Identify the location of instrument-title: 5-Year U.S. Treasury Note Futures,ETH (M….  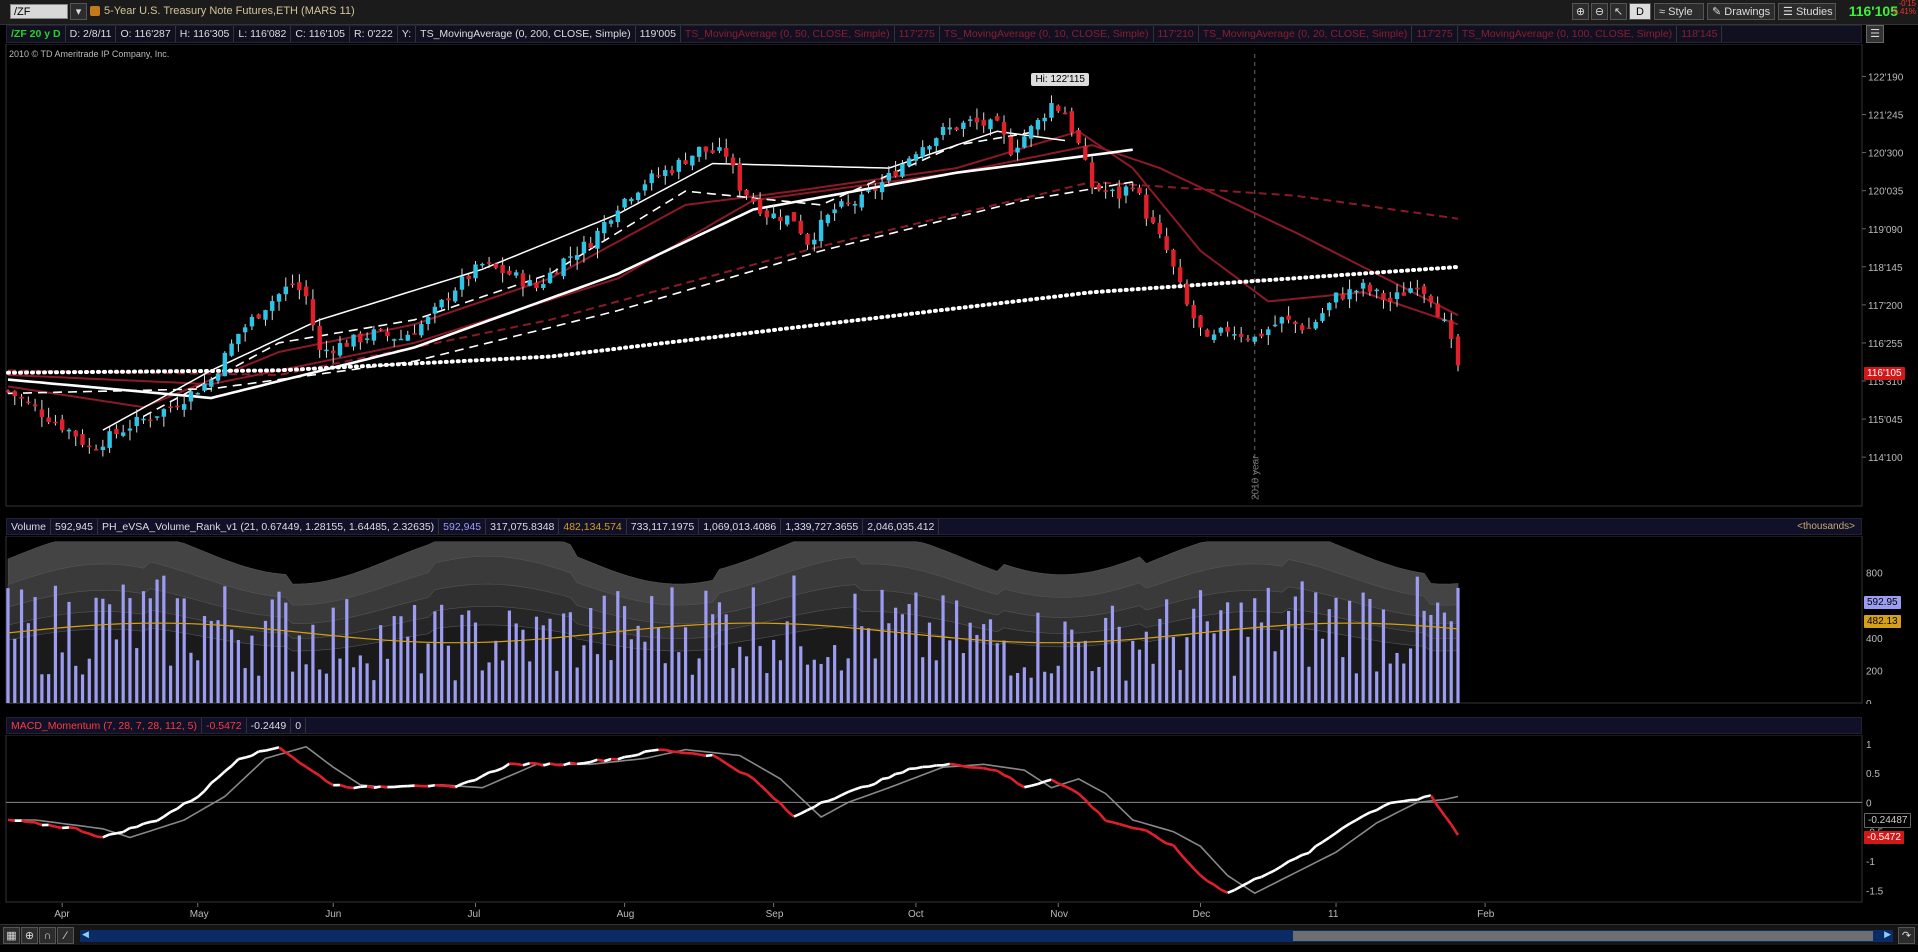
(229, 11).